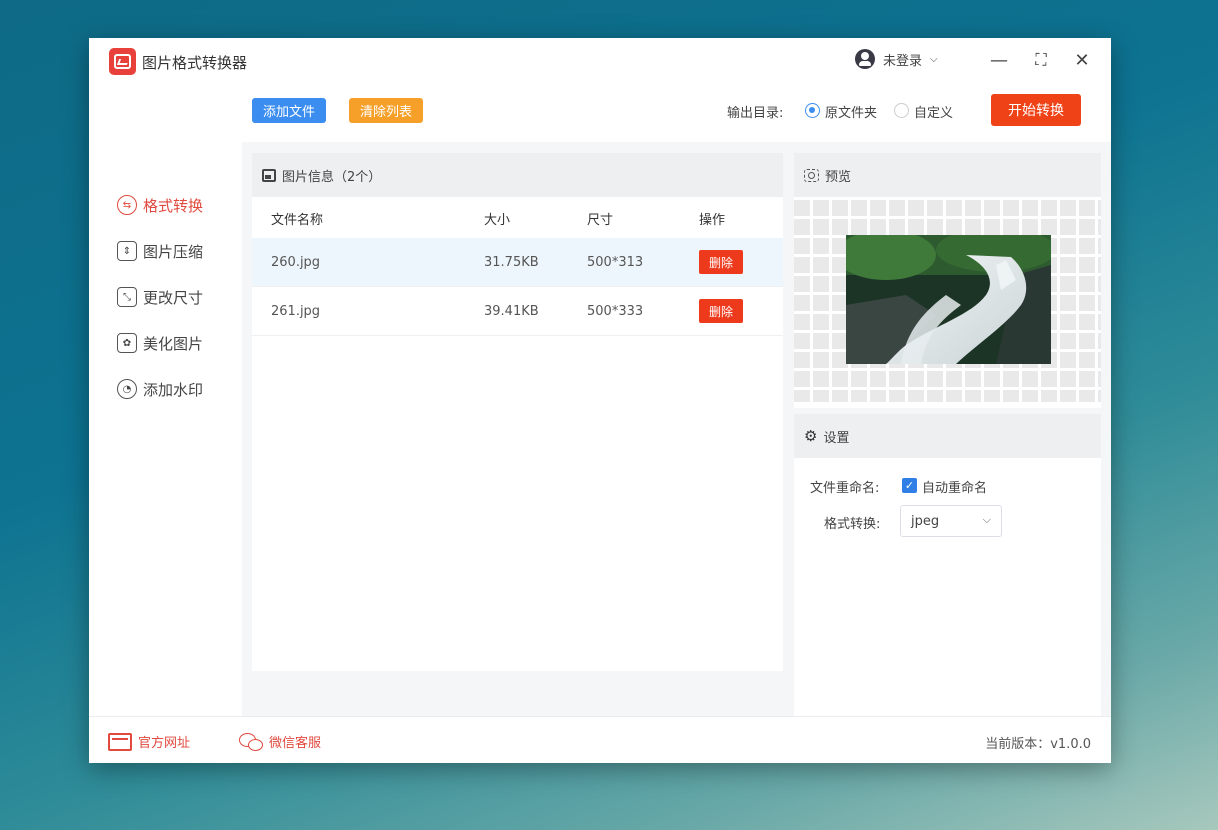  I want to click on start-convert-button: 开始转换, so click(1036, 110).